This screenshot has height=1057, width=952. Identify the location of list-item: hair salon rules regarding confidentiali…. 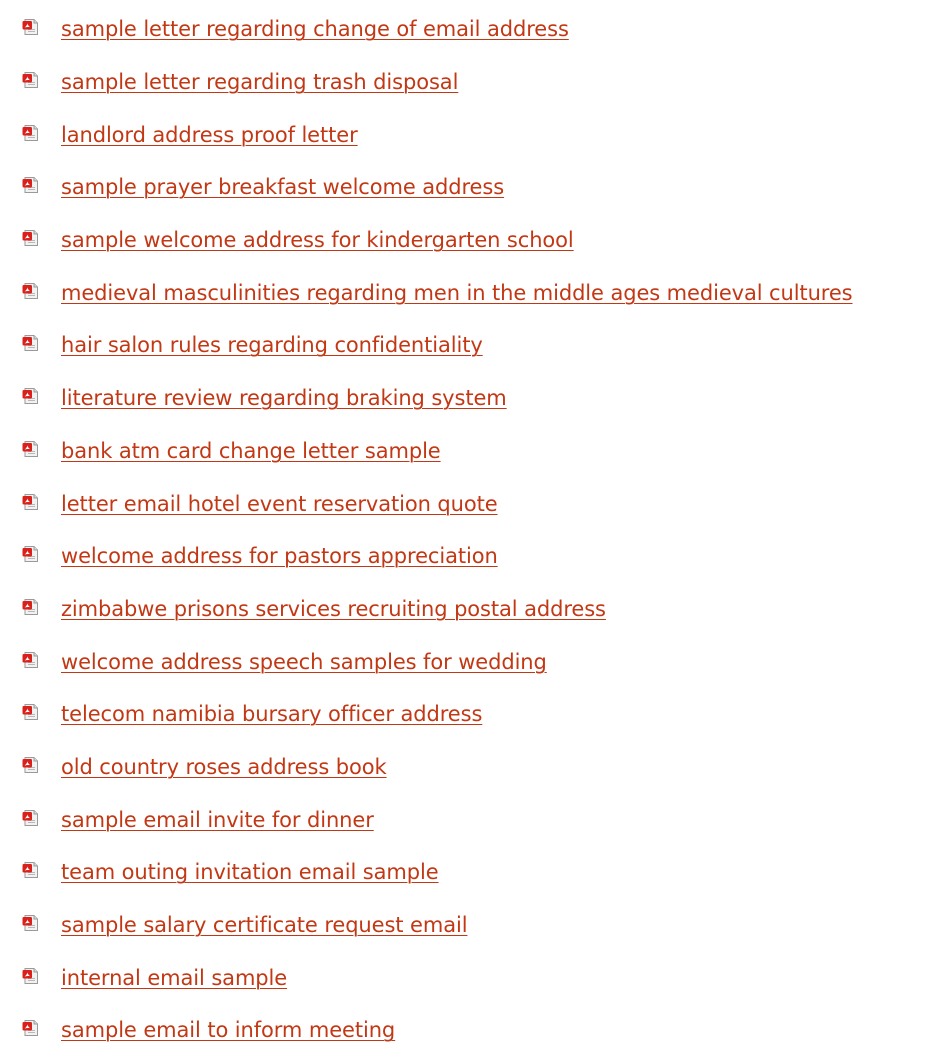
(487, 345).